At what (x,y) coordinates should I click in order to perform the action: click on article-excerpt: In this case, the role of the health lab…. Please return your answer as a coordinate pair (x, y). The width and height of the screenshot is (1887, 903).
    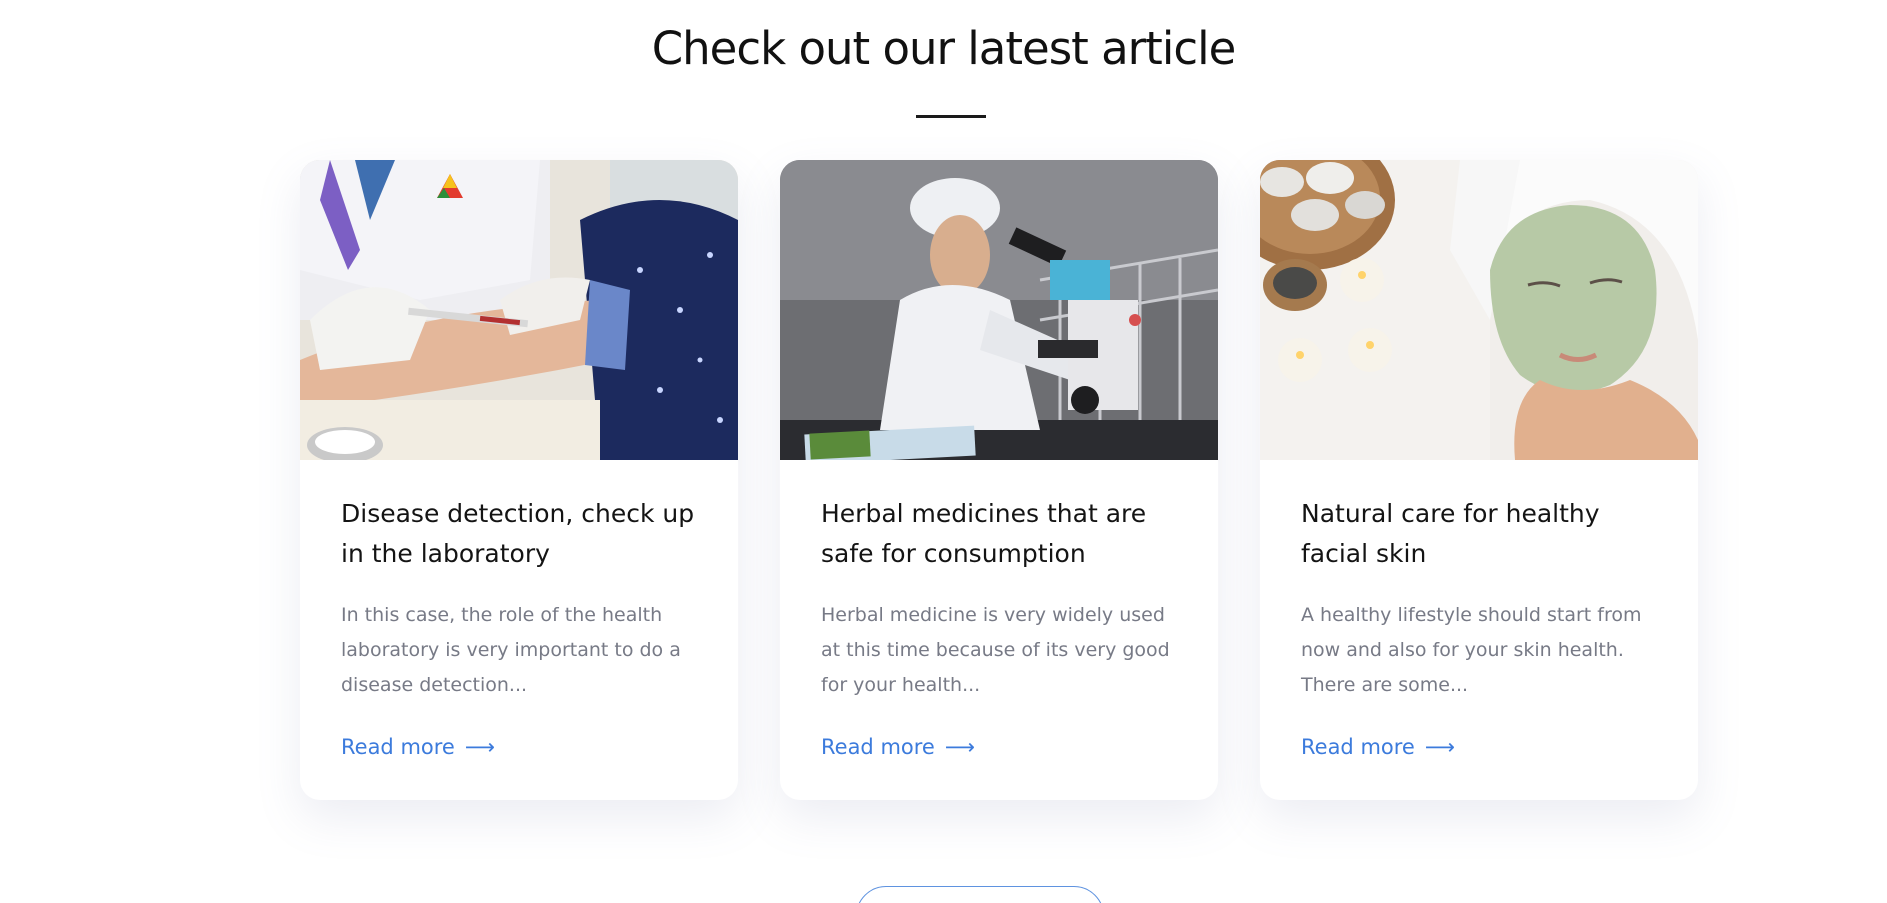
    Looking at the image, I should click on (511, 650).